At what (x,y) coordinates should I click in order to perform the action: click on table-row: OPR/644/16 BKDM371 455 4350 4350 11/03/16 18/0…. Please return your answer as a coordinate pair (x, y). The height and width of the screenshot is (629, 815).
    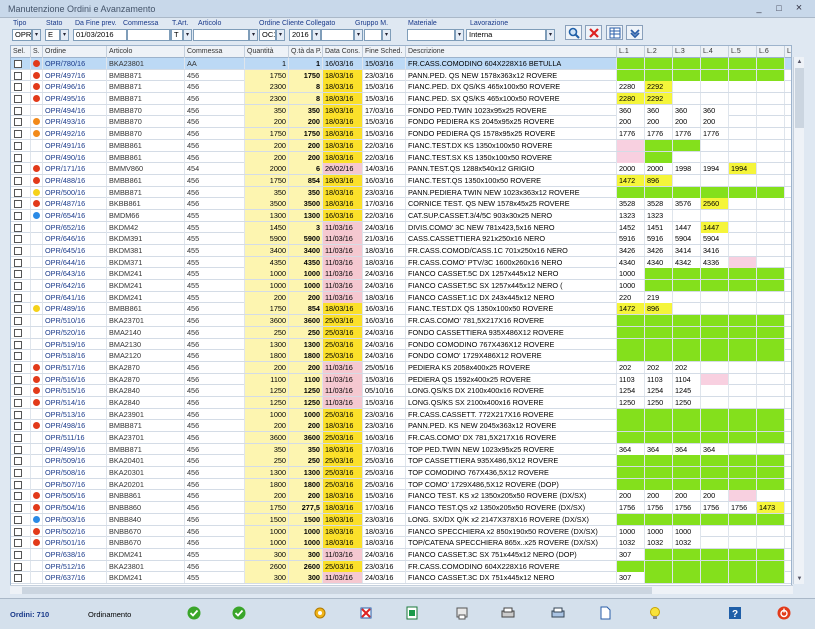
    Looking at the image, I should click on (401, 262).